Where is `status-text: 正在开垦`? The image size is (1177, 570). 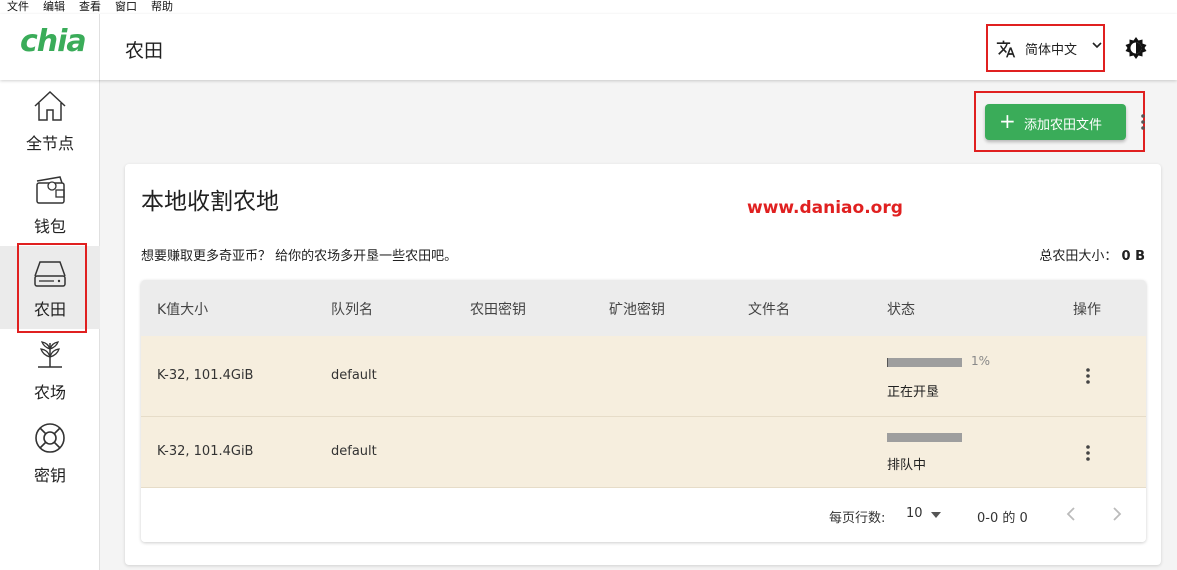 status-text: 正在开垦 is located at coordinates (913, 392).